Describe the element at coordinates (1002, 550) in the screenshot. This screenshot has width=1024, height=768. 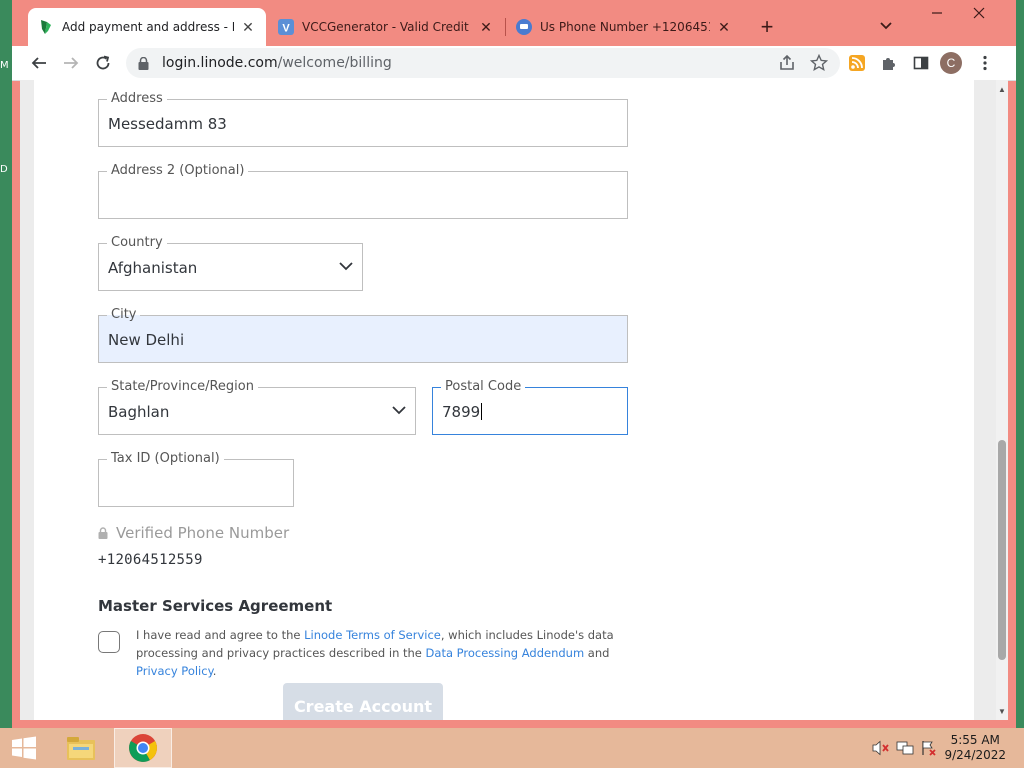
I see `scrollbar-thumb` at that location.